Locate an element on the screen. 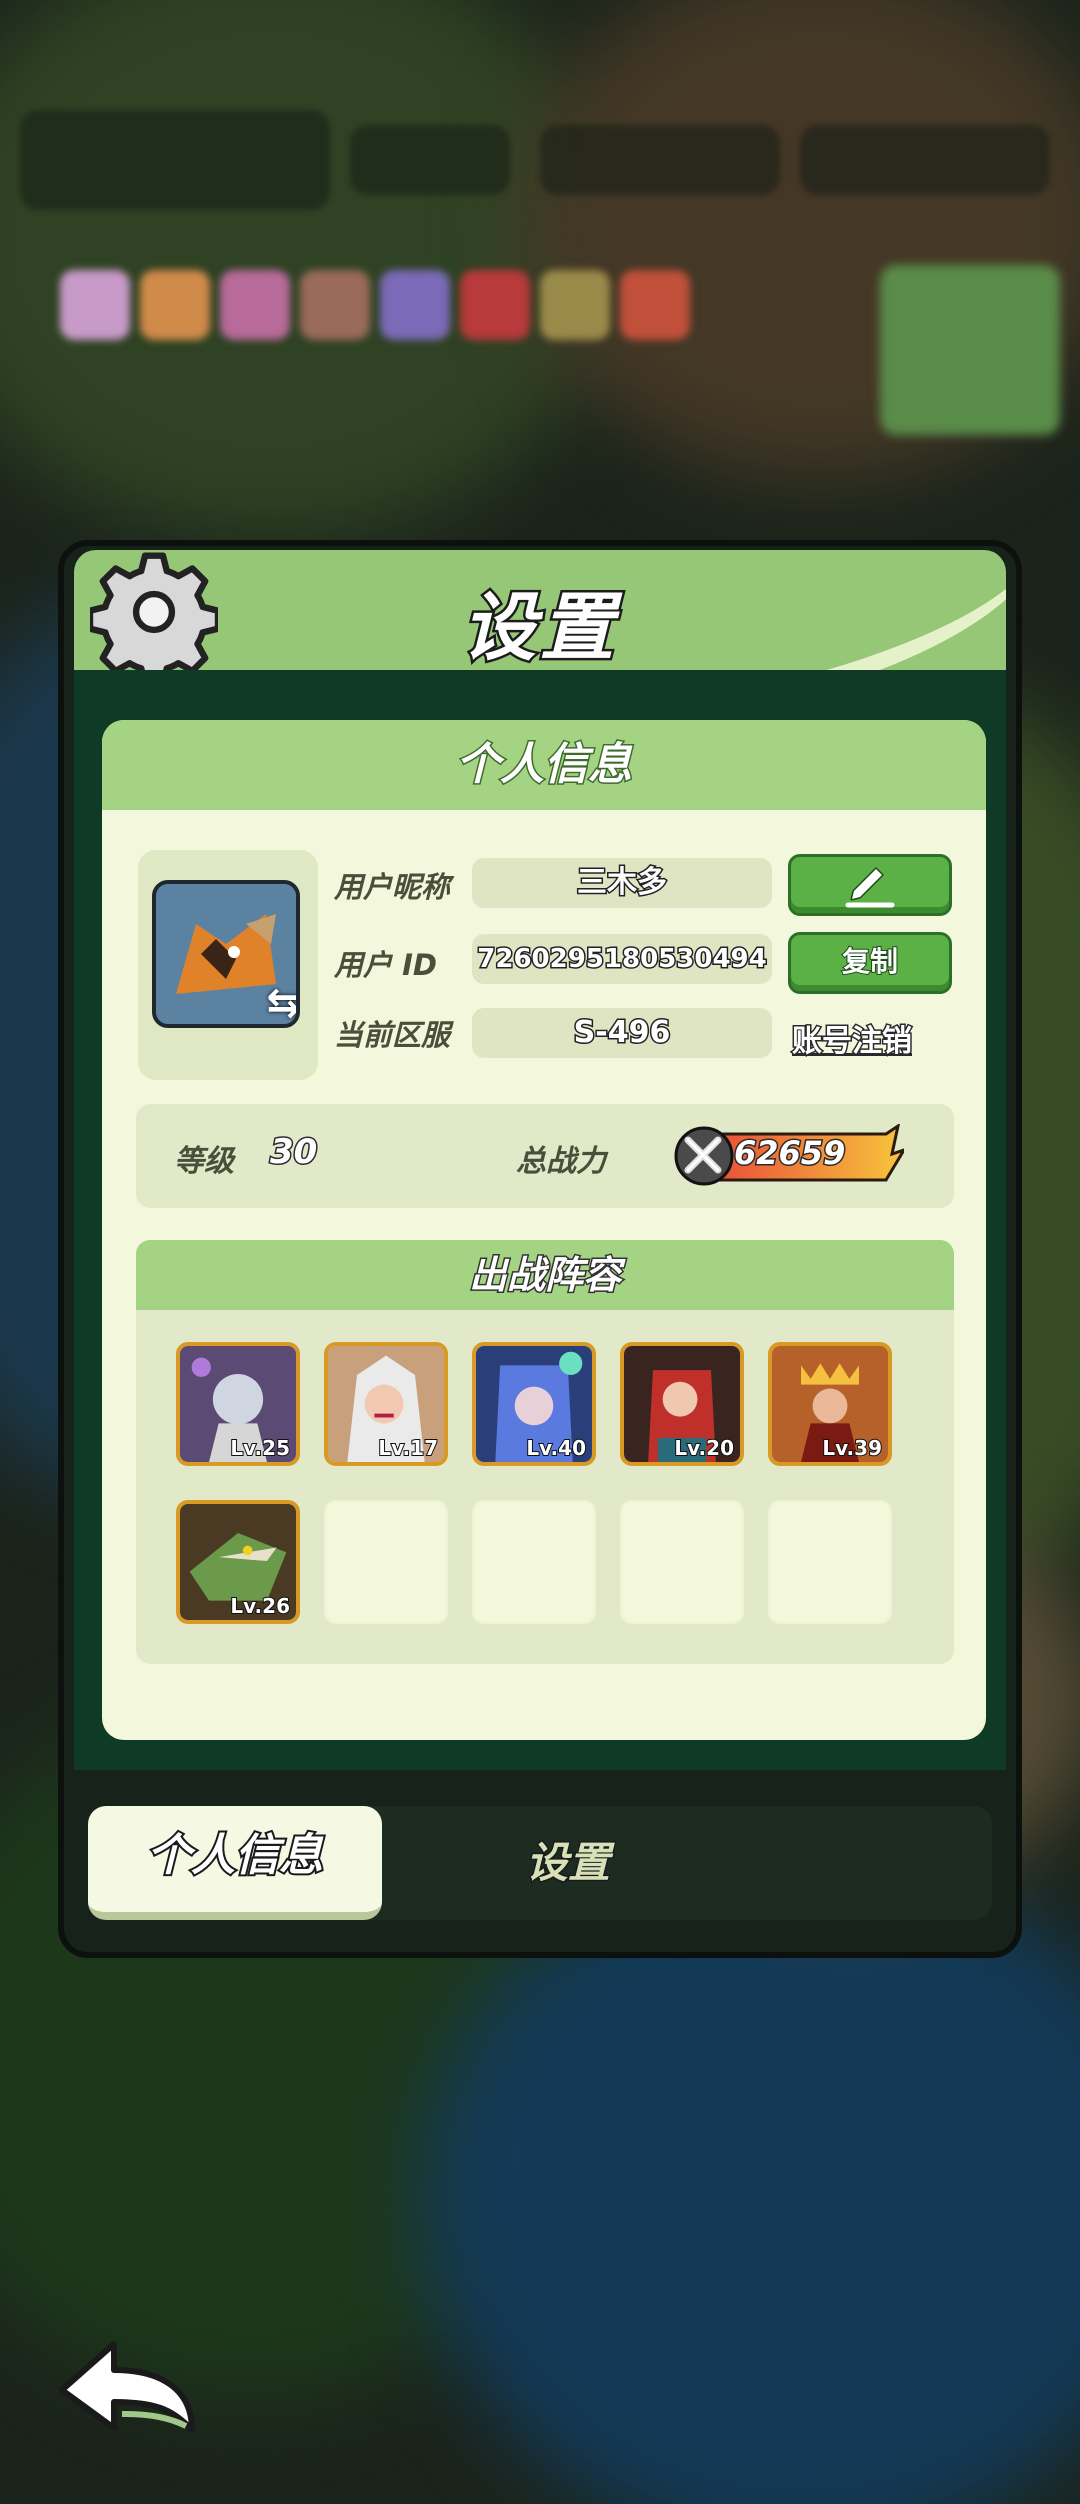 The height and width of the screenshot is (2504, 1080). lineup-panel: 出战阵容 Lv.25 Lv.17 Lv.40 Lv.20 Lv.39 Lv.26 is located at coordinates (545, 1452).